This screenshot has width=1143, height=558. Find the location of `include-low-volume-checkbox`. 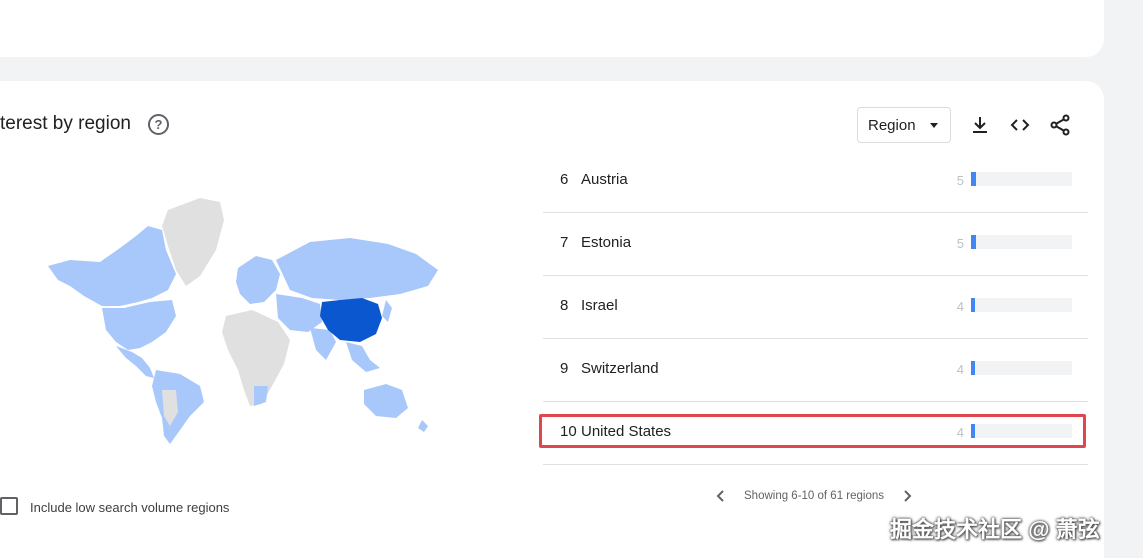

include-low-volume-checkbox is located at coordinates (9, 506).